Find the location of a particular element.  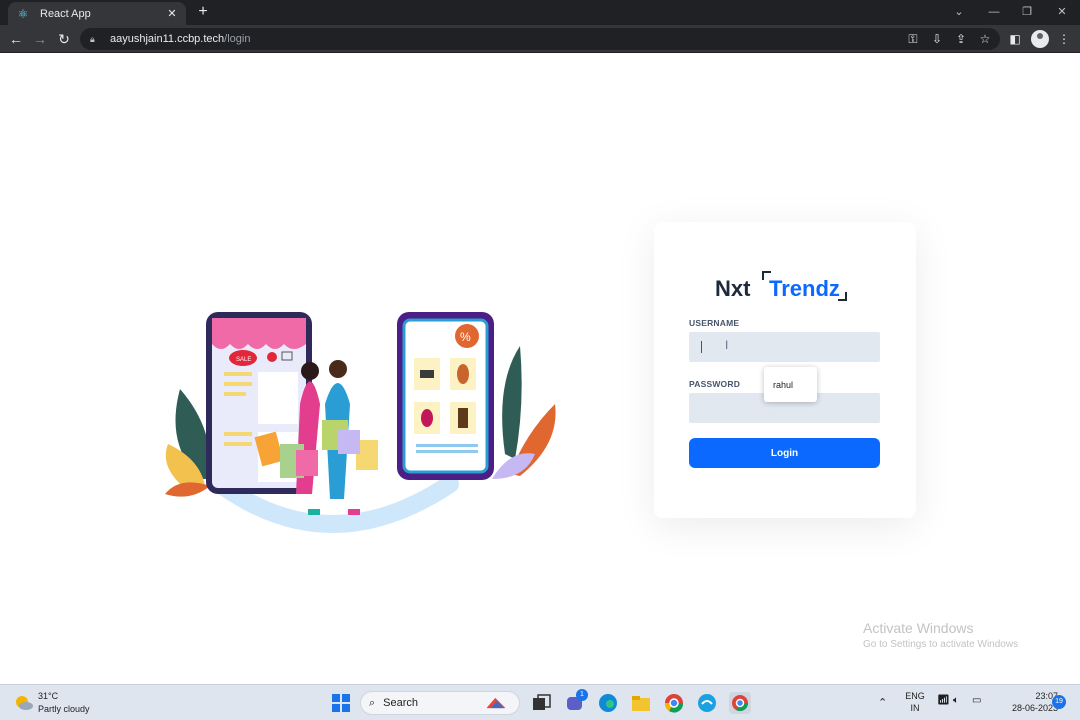

bookmark-star-icon: ☆ is located at coordinates (985, 39).